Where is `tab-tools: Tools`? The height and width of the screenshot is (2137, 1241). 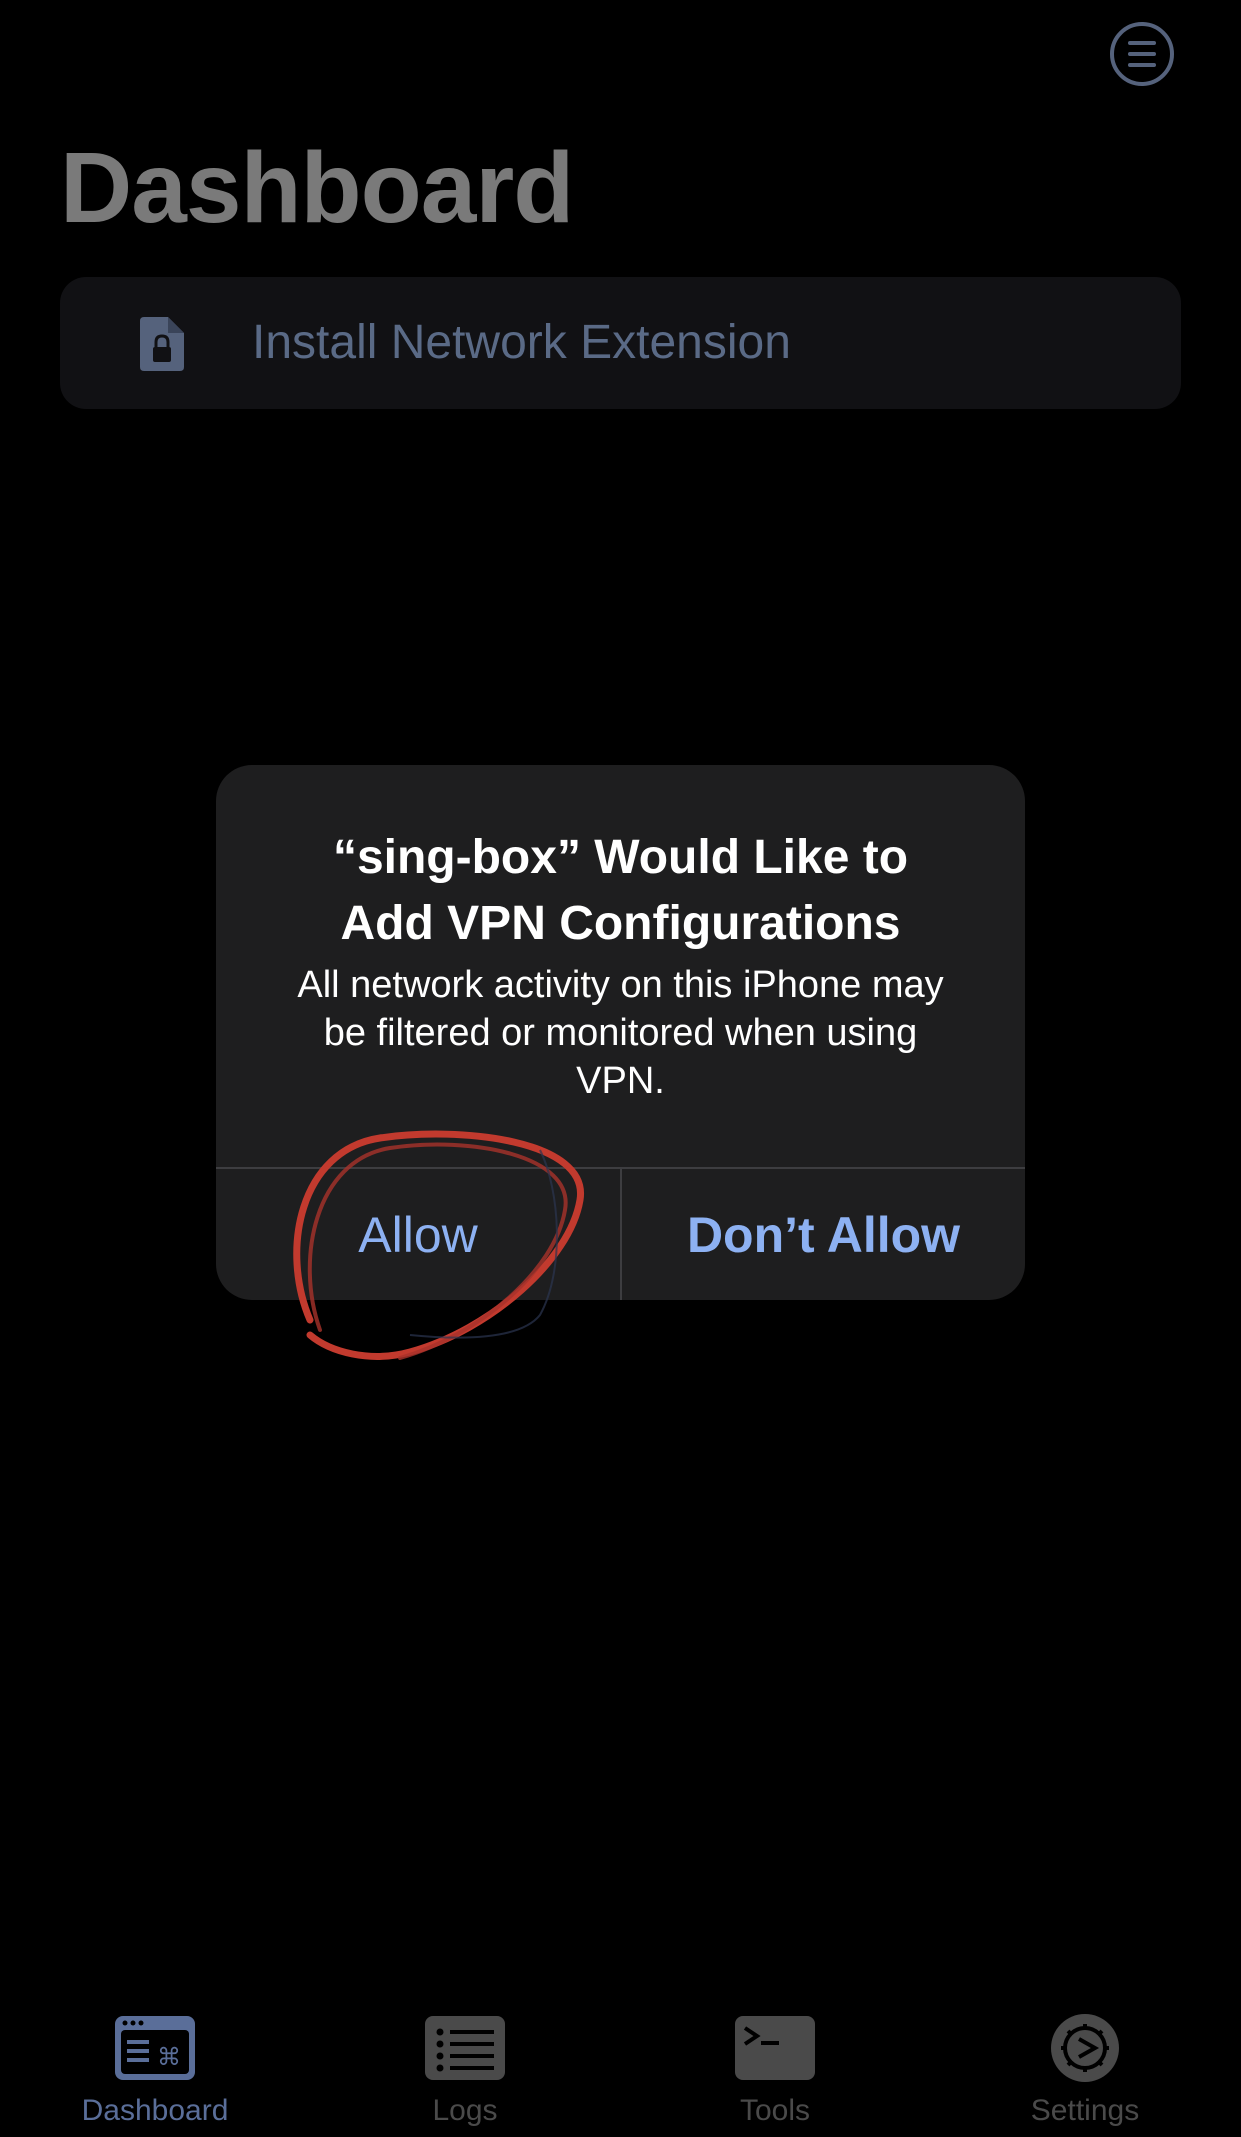 tab-tools: Tools is located at coordinates (775, 2063).